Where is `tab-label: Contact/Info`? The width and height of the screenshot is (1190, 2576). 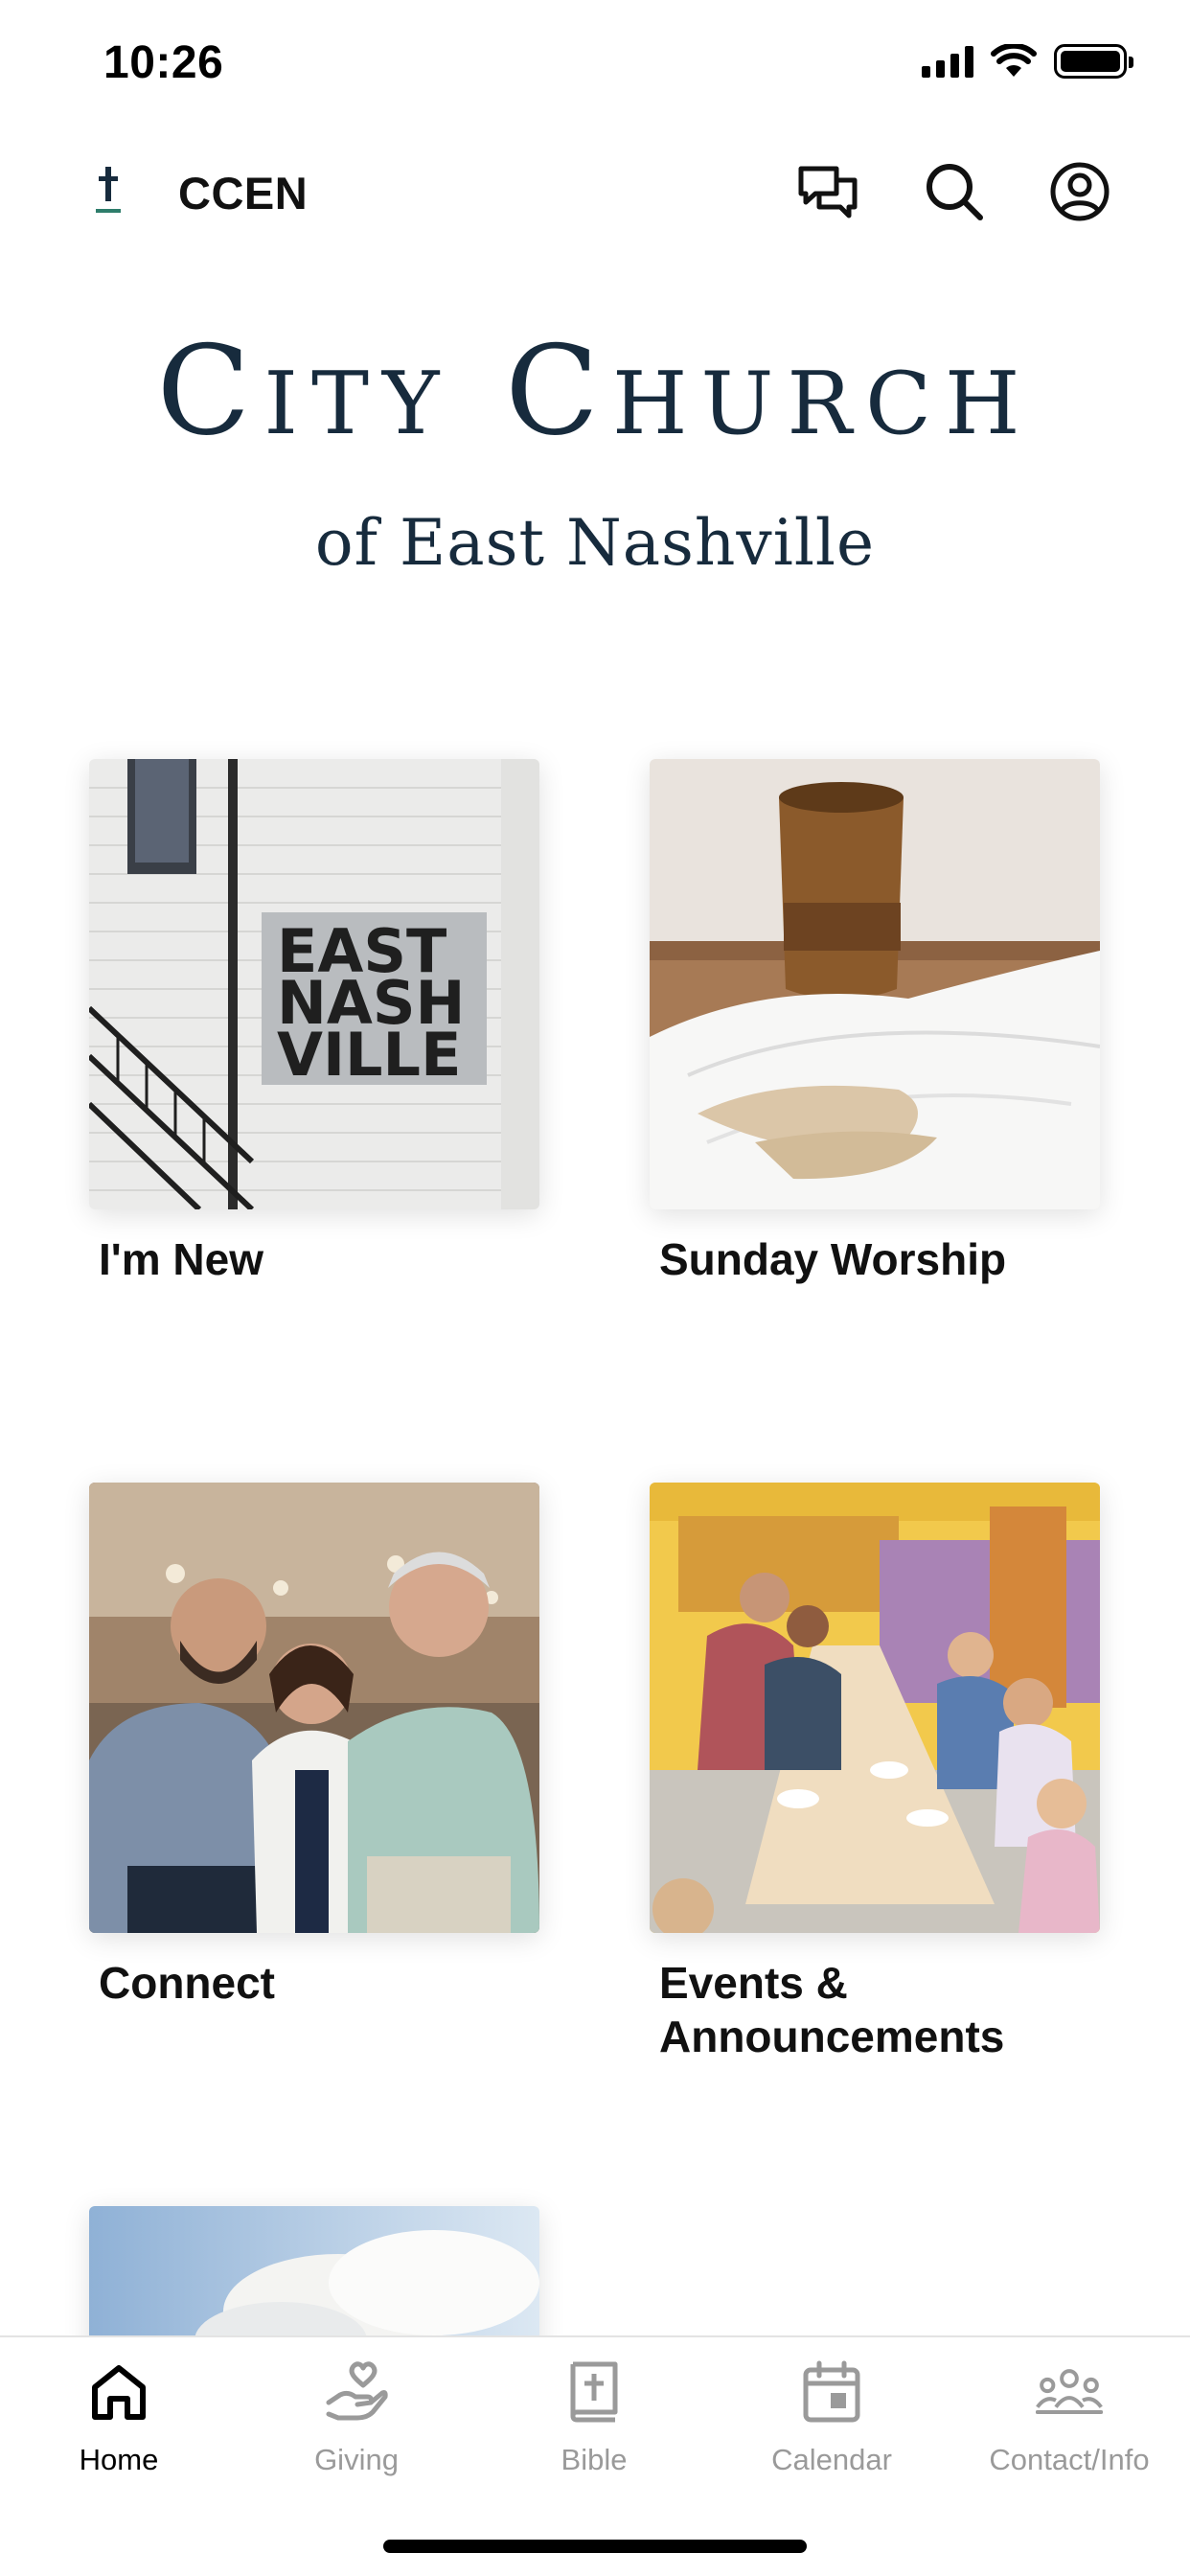 tab-label: Contact/Info is located at coordinates (1070, 2459).